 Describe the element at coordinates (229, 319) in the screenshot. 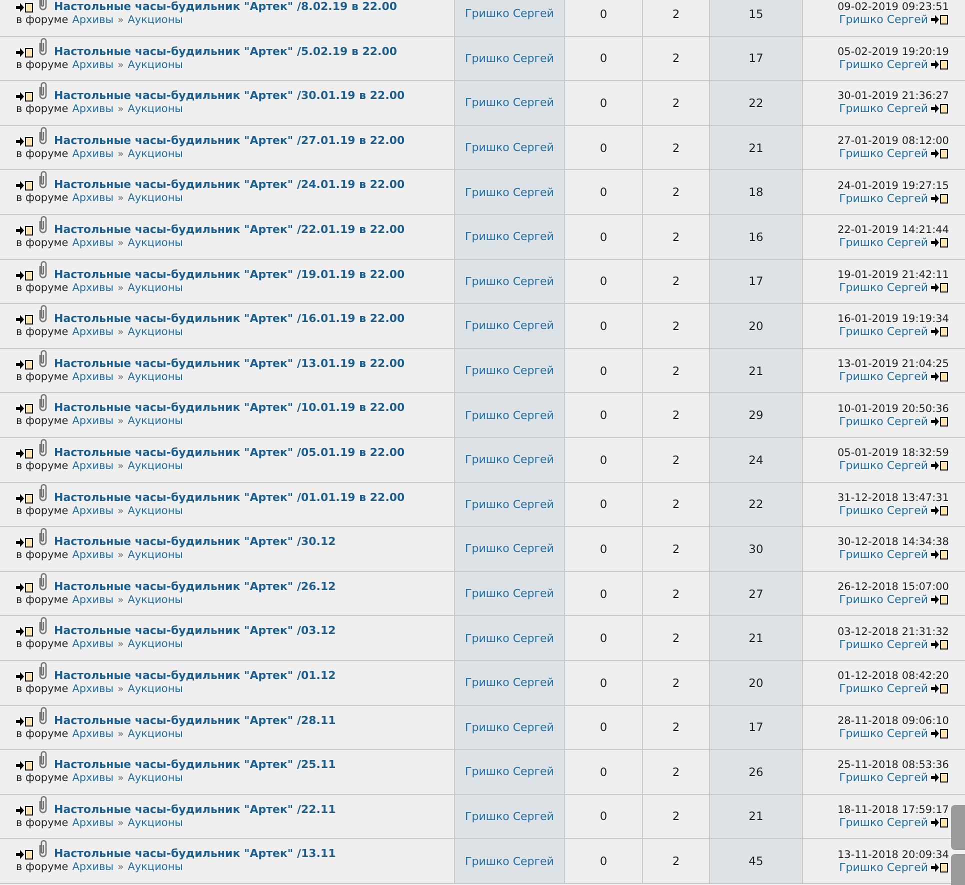

I see `topic-title-link: Настольные часы-будильник "Артек" /16.01.19 в 22.00` at that location.